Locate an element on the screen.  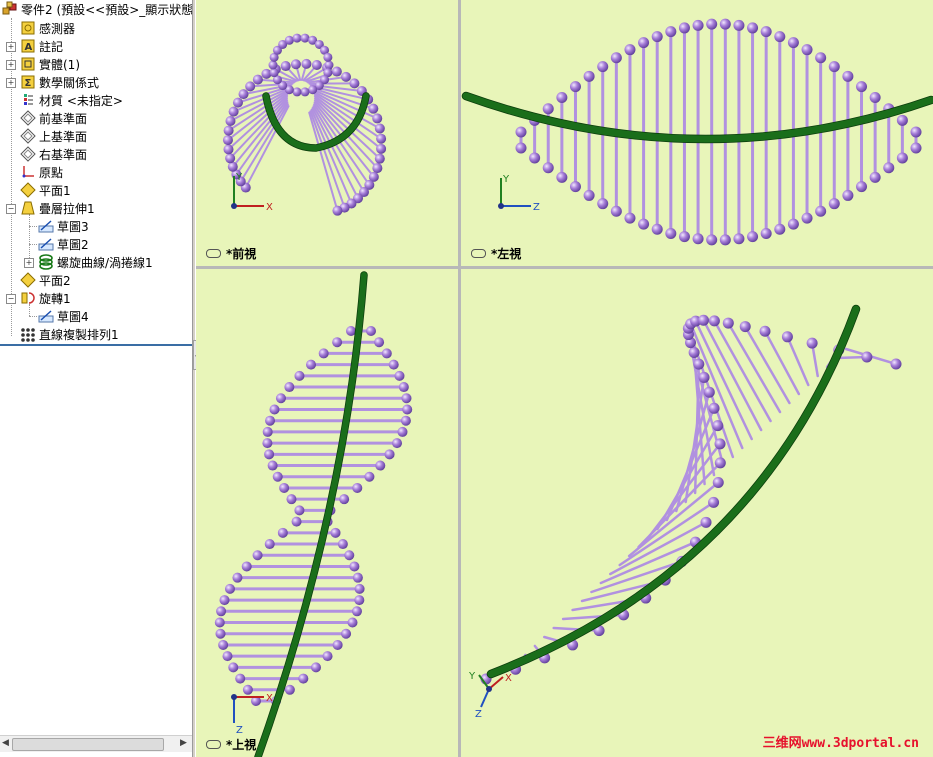
linear-pattern-icon is located at coordinates (28, 334).